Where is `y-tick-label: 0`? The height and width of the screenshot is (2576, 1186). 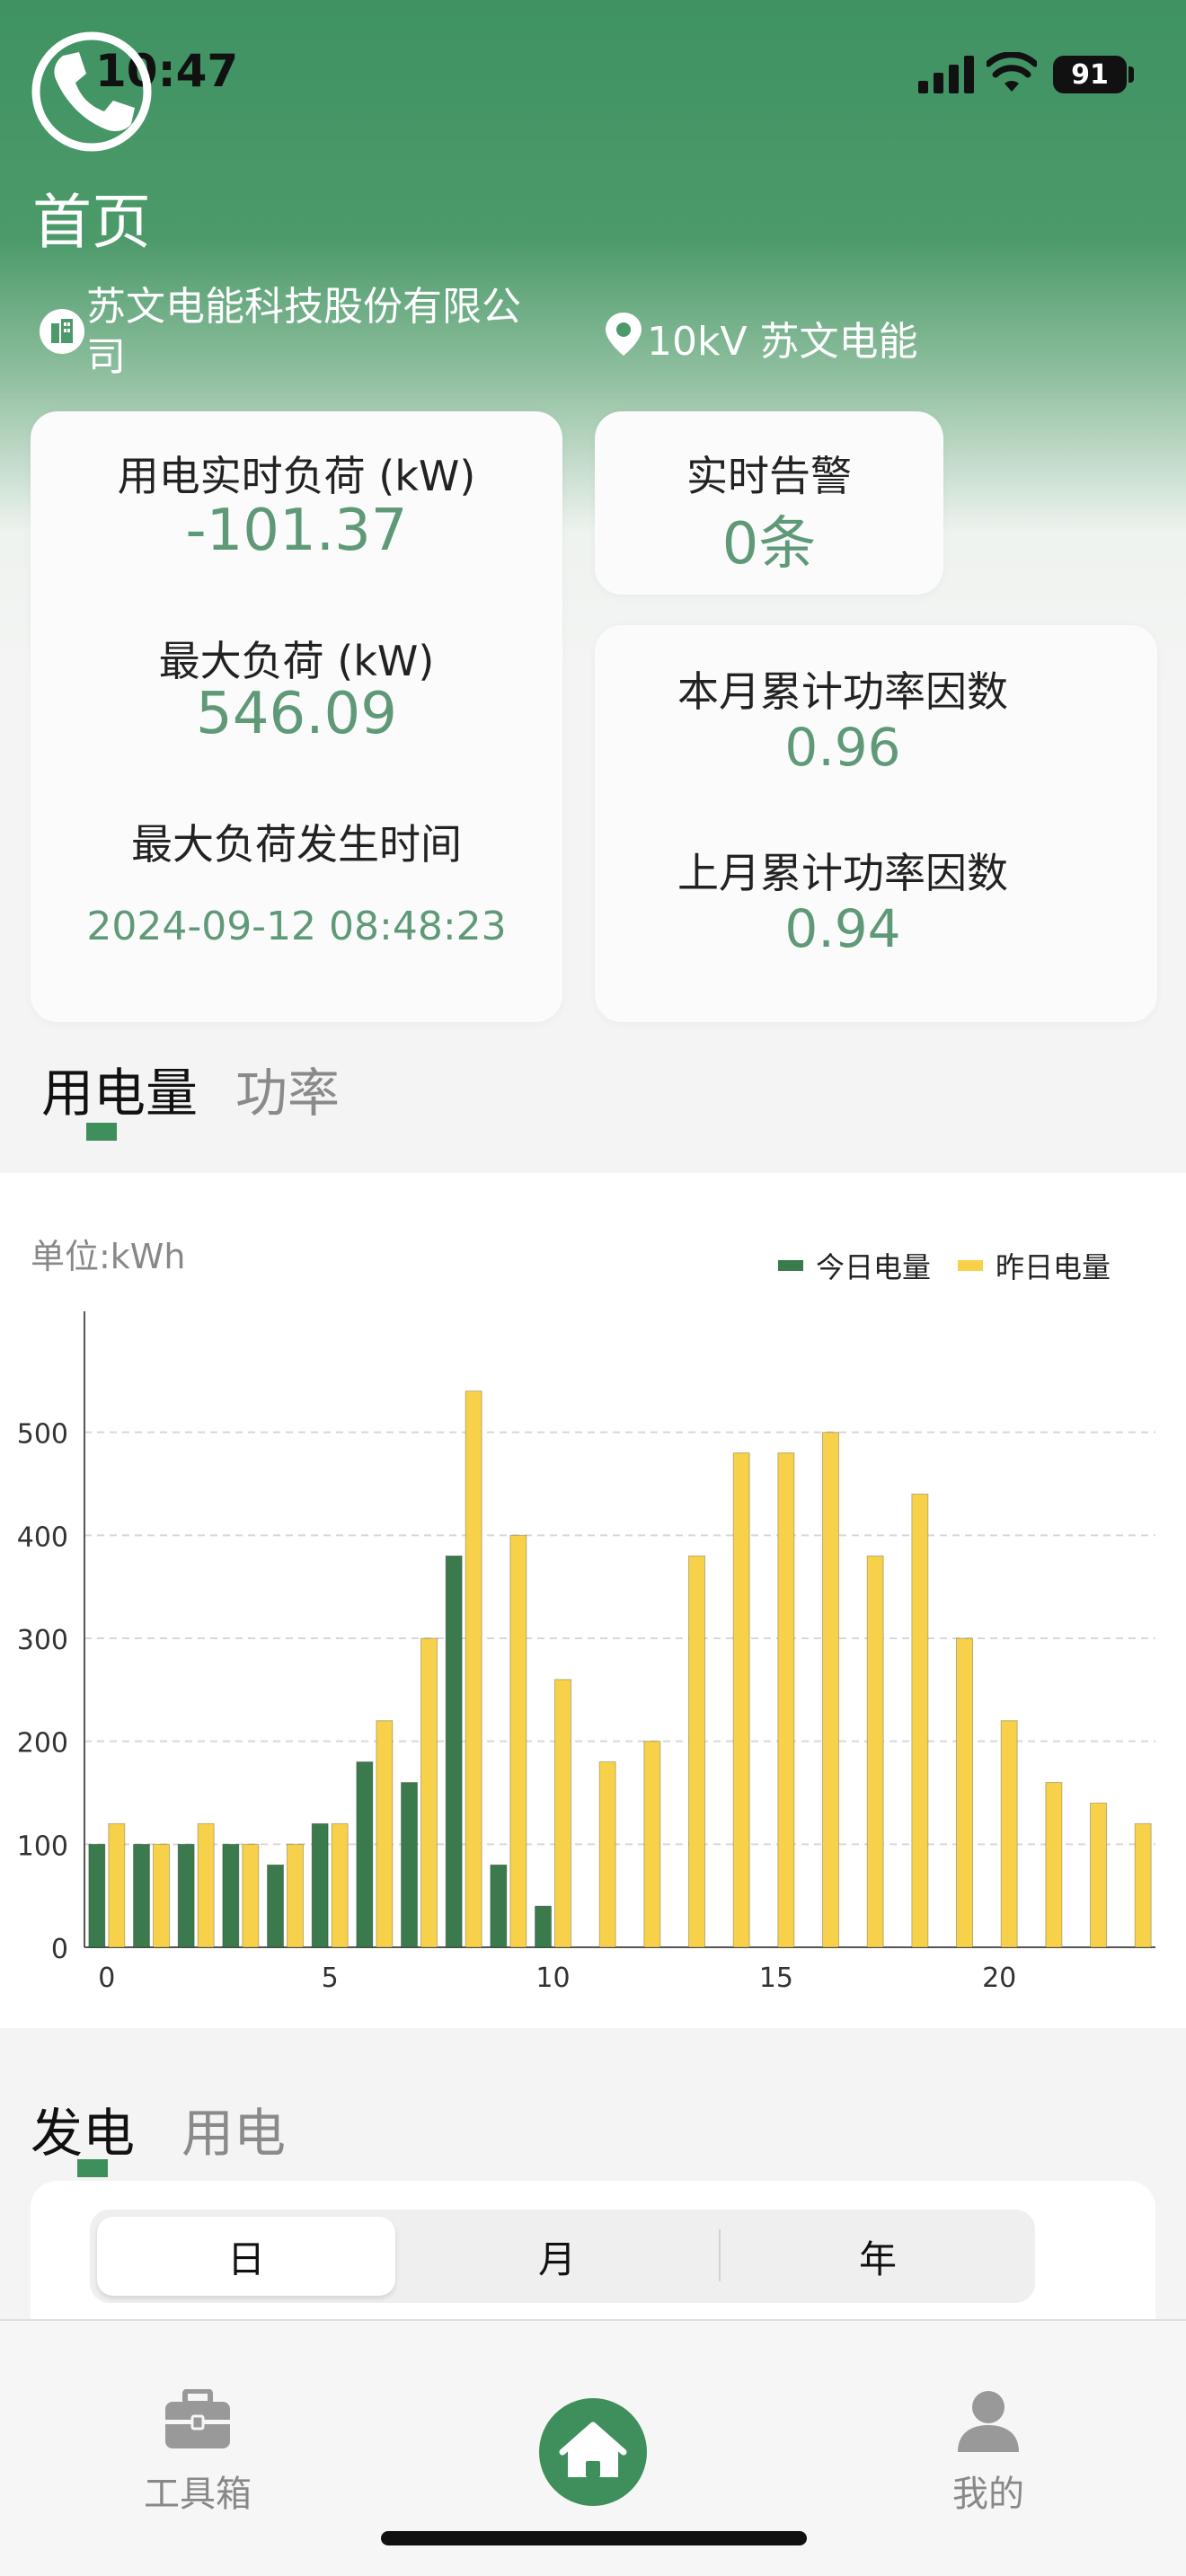 y-tick-label: 0 is located at coordinates (59, 1949).